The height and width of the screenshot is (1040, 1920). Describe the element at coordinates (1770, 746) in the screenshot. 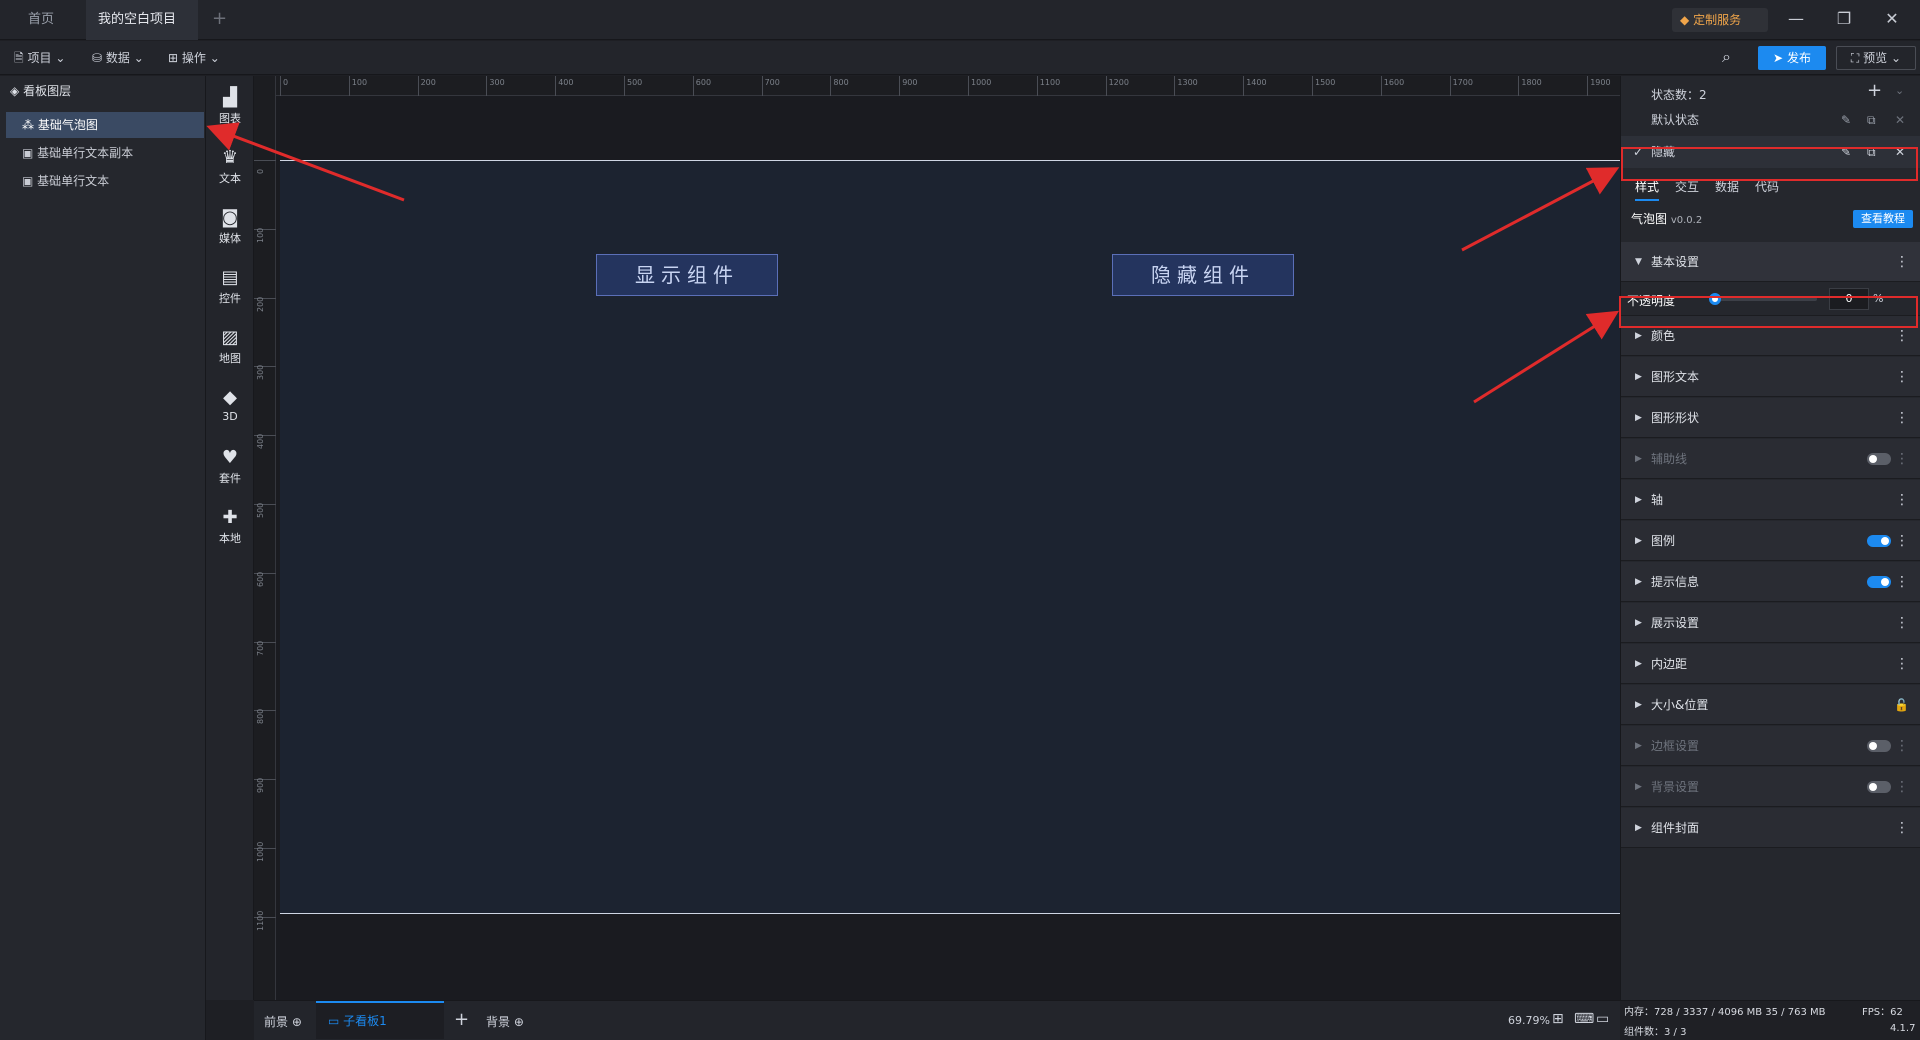

I see `settings-section: ▶ 边框设置 ⋮` at that location.